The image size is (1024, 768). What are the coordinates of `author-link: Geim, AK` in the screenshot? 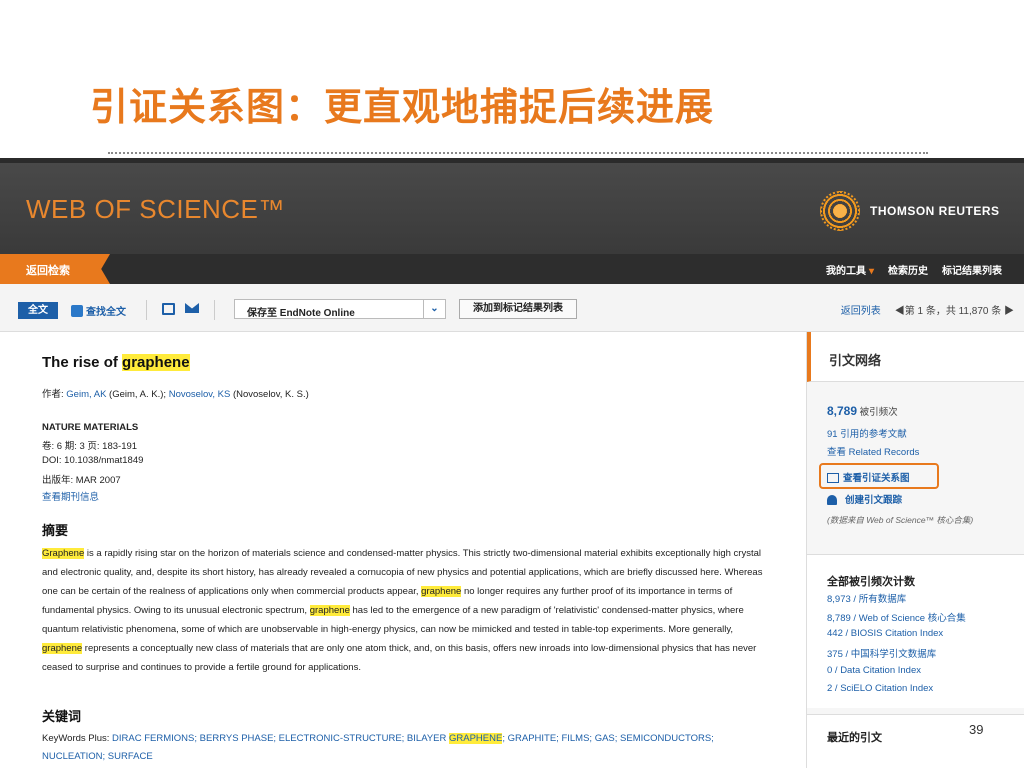 It's located at (86, 394).